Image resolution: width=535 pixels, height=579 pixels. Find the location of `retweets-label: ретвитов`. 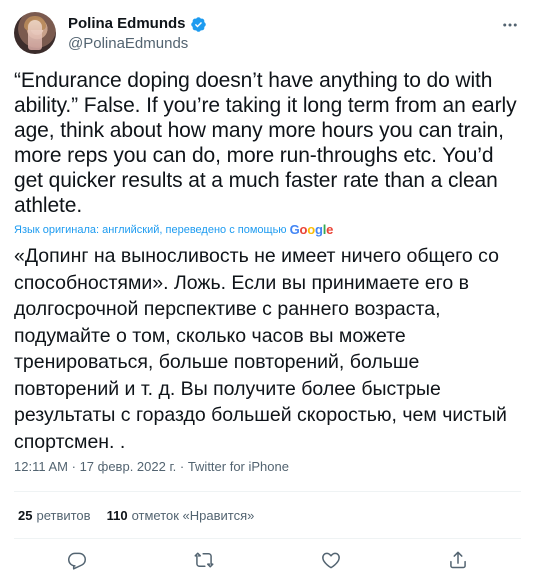

retweets-label: ретвитов is located at coordinates (63, 515).